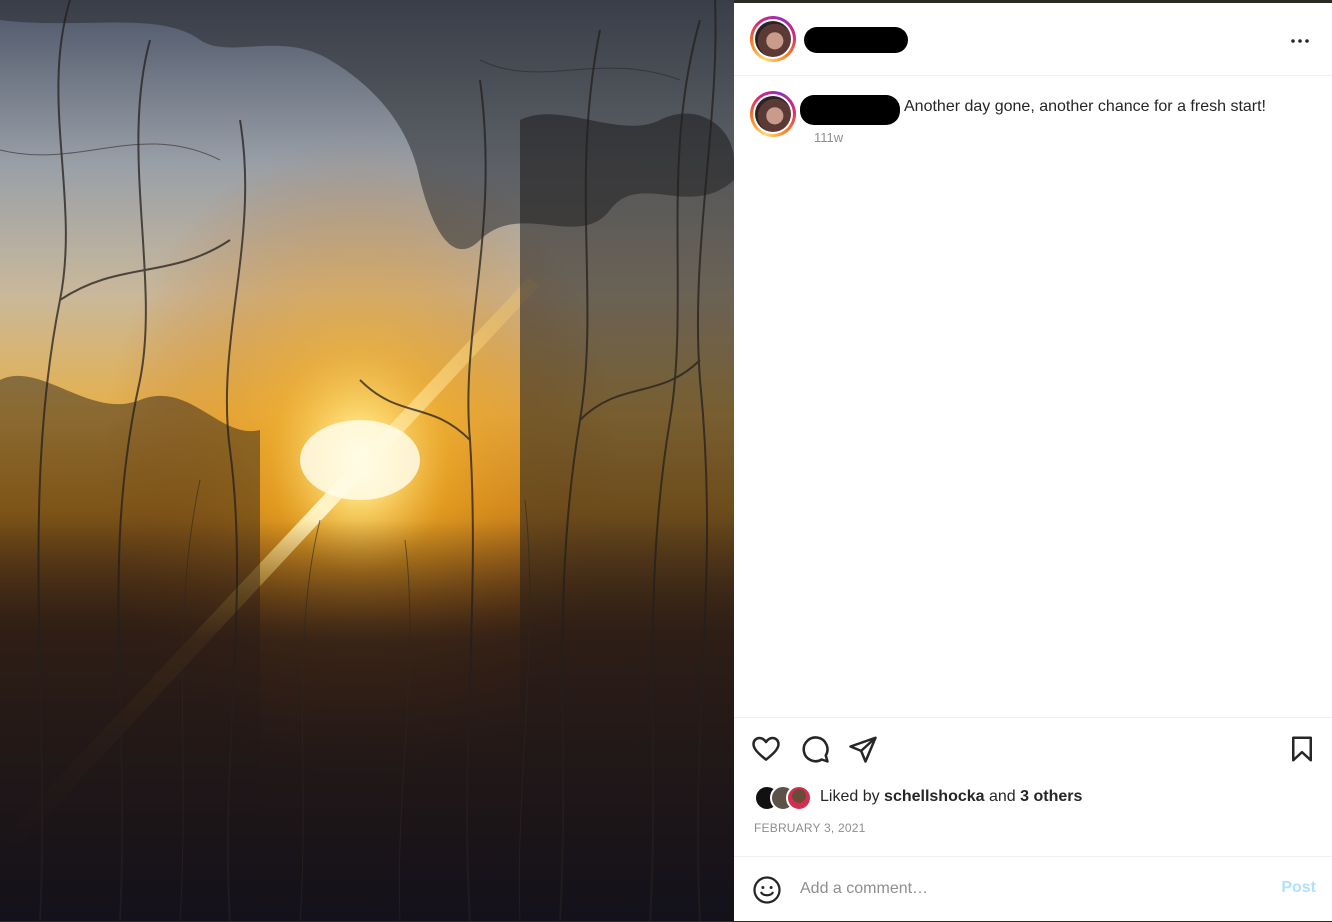 The width and height of the screenshot is (1332, 922). I want to click on liker-avatar, so click(799, 798).